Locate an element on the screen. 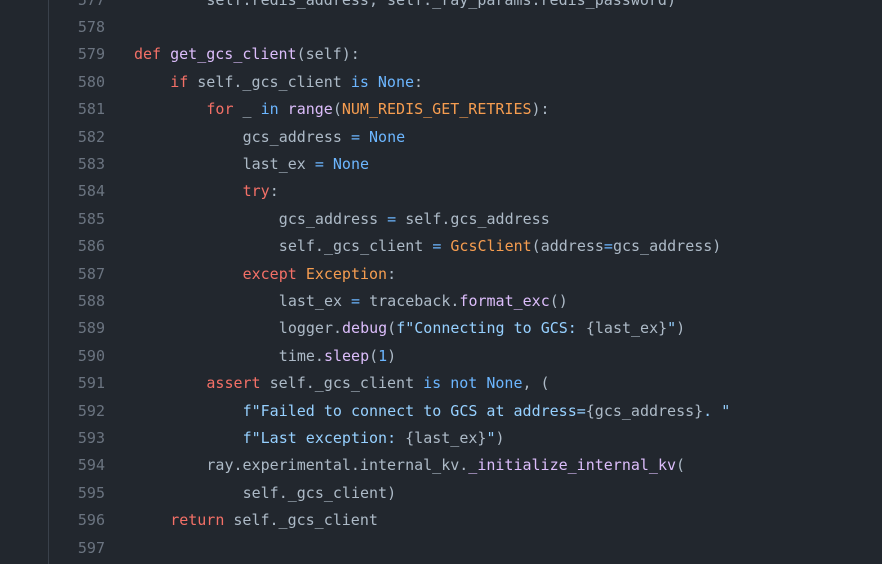  code-token: not is located at coordinates (464, 383).